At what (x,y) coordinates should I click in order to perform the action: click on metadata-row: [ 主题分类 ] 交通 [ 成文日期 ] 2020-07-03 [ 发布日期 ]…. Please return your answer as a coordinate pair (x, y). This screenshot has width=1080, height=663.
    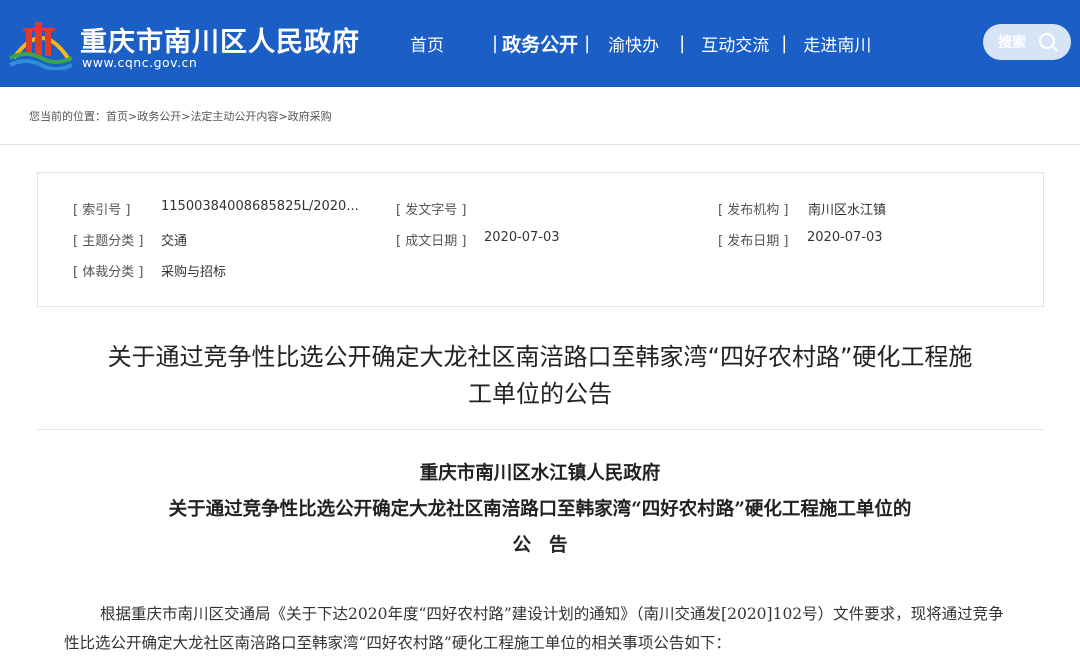
    Looking at the image, I should click on (540, 240).